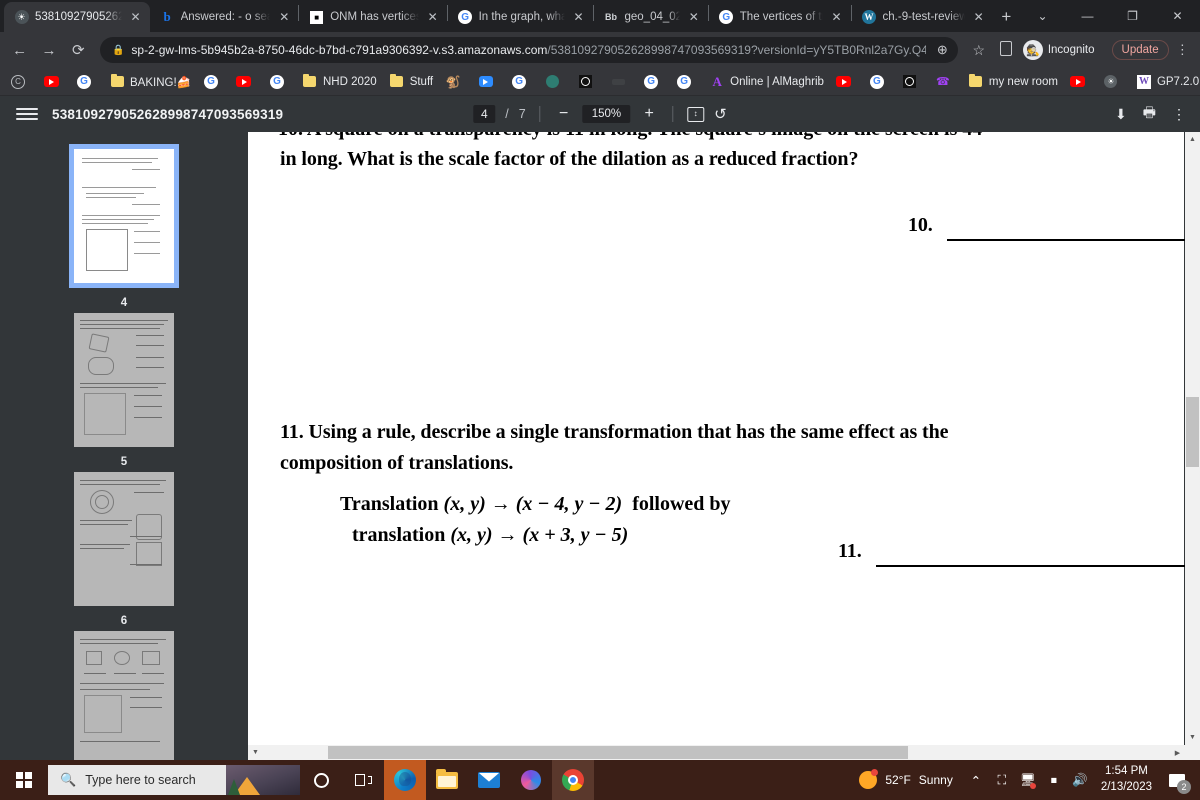  Describe the element at coordinates (372, 17) in the screenshot. I see `browser-tab-2: ■ ONM has vertices ✕` at that location.